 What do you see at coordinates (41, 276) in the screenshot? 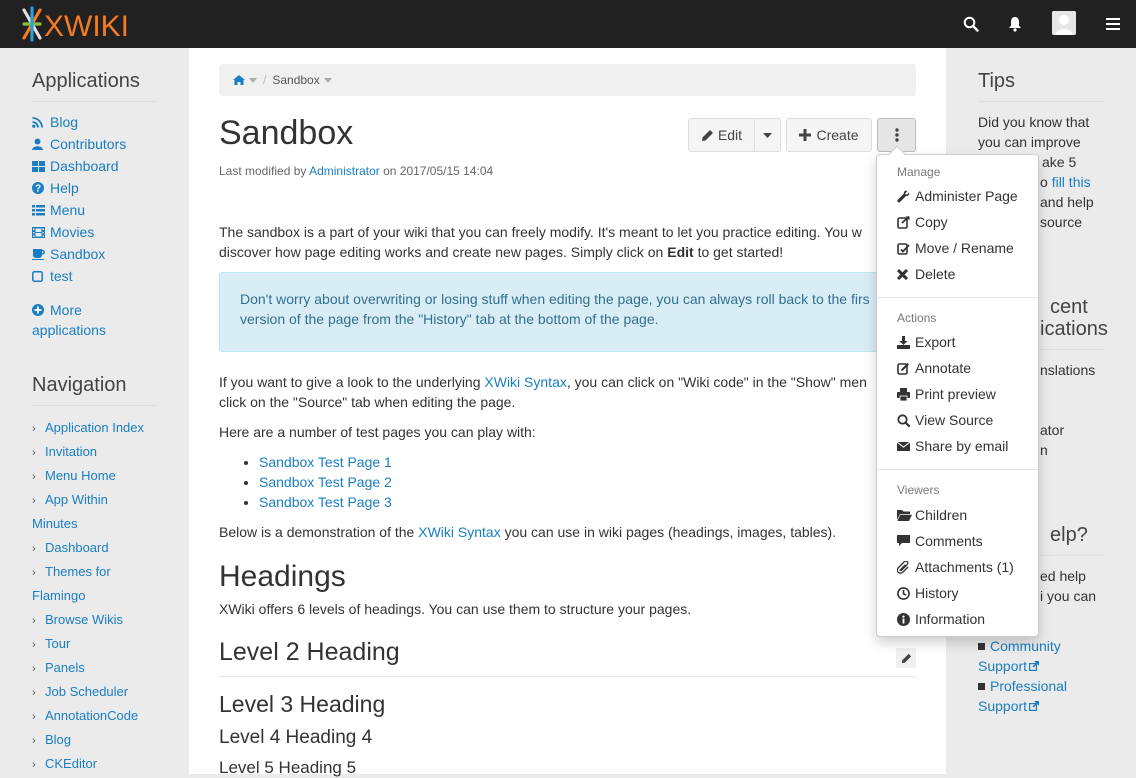
I see `square-icon` at bounding box center [41, 276].